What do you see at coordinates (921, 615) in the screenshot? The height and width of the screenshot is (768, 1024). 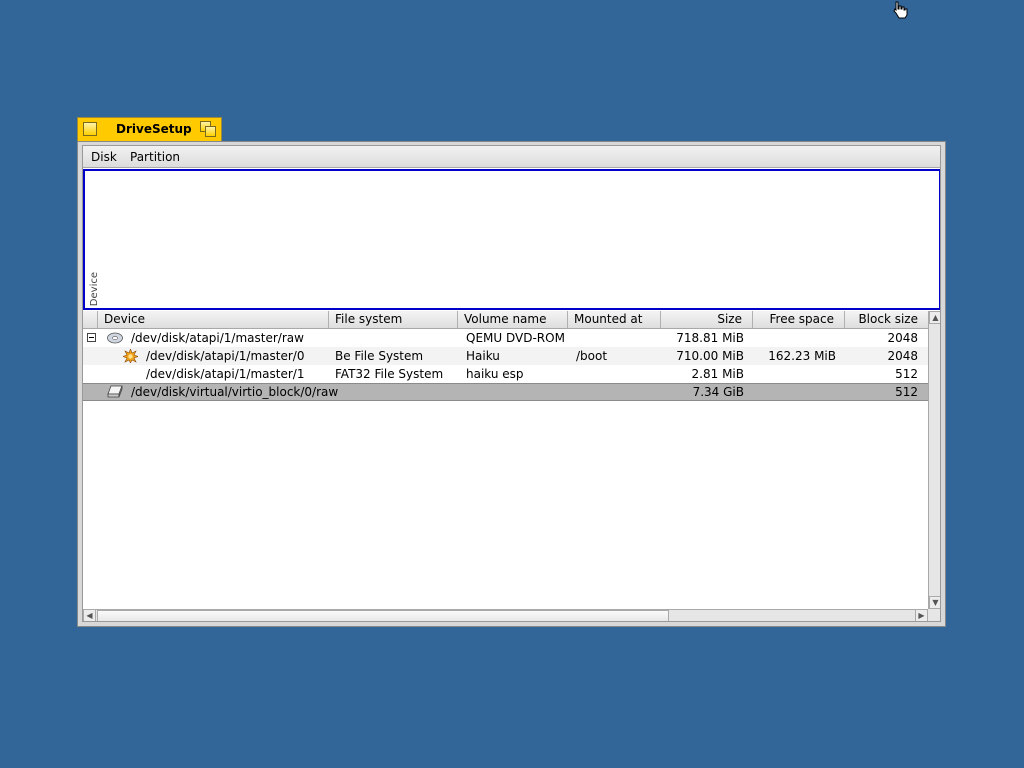 I see `scroll-right-arrow-icon: ▶` at bounding box center [921, 615].